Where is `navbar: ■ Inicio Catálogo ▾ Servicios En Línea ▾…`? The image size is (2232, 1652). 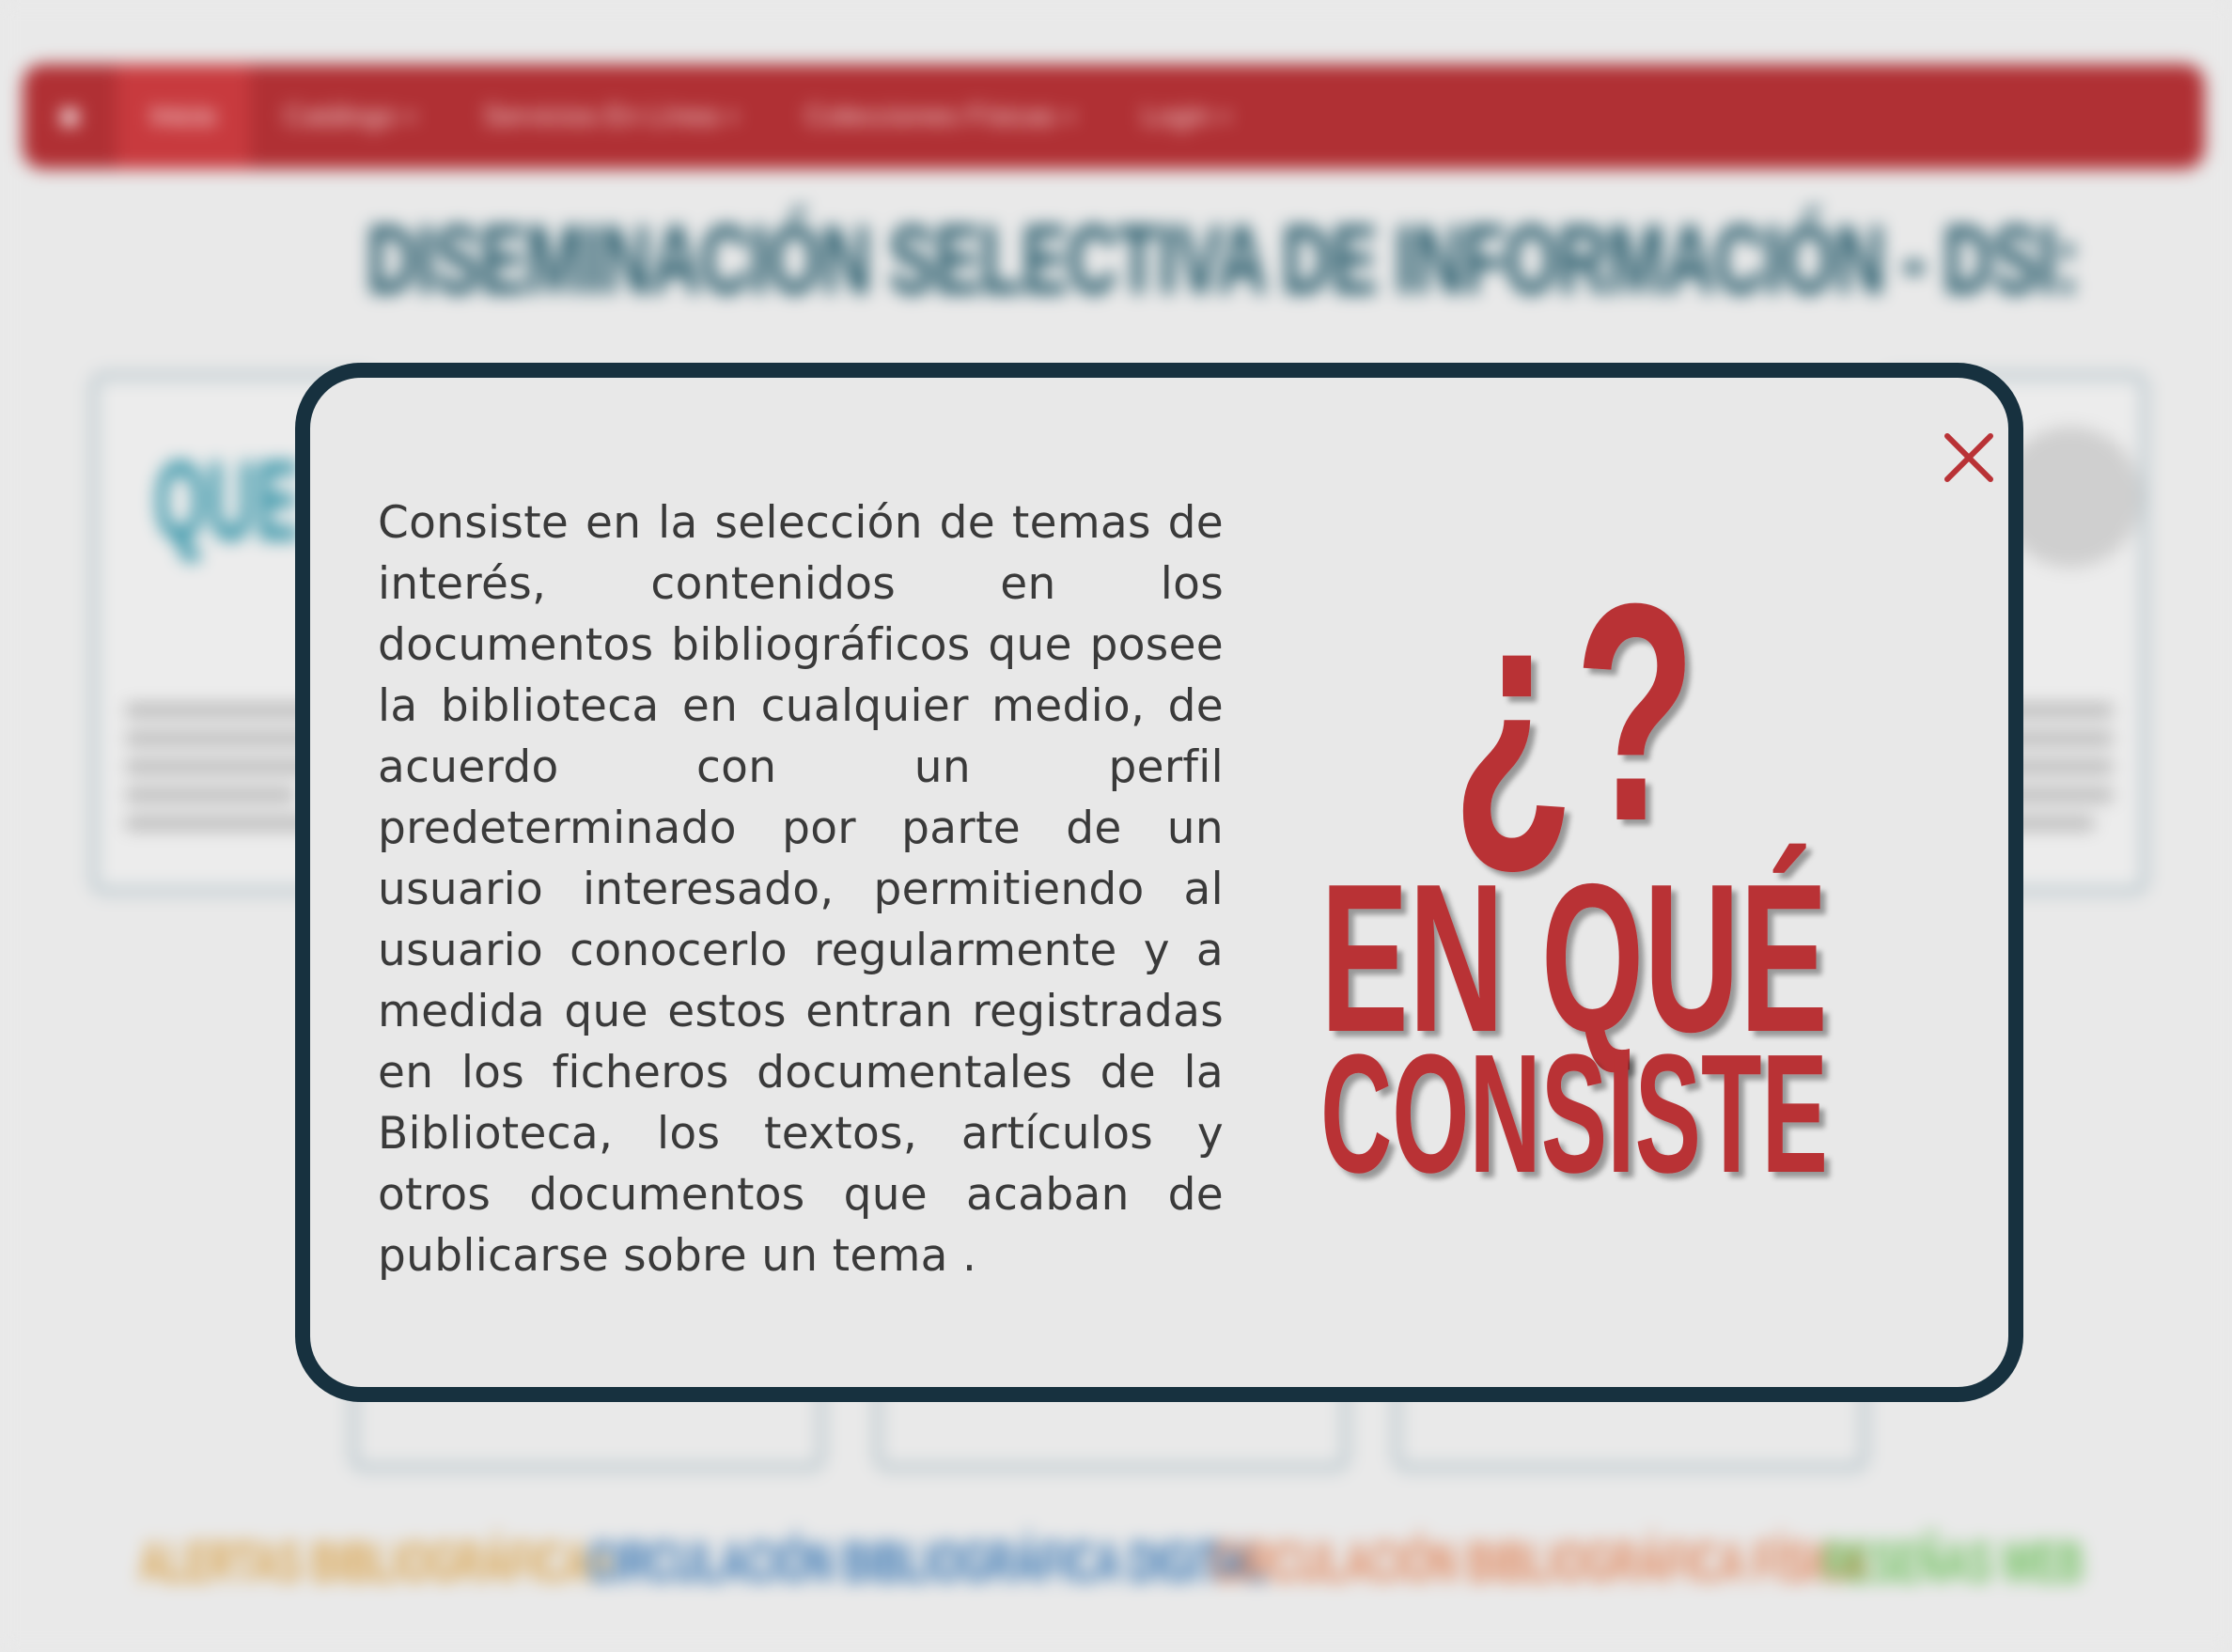 navbar: ■ Inicio Catálogo ▾ Servicios En Línea ▾… is located at coordinates (1114, 116).